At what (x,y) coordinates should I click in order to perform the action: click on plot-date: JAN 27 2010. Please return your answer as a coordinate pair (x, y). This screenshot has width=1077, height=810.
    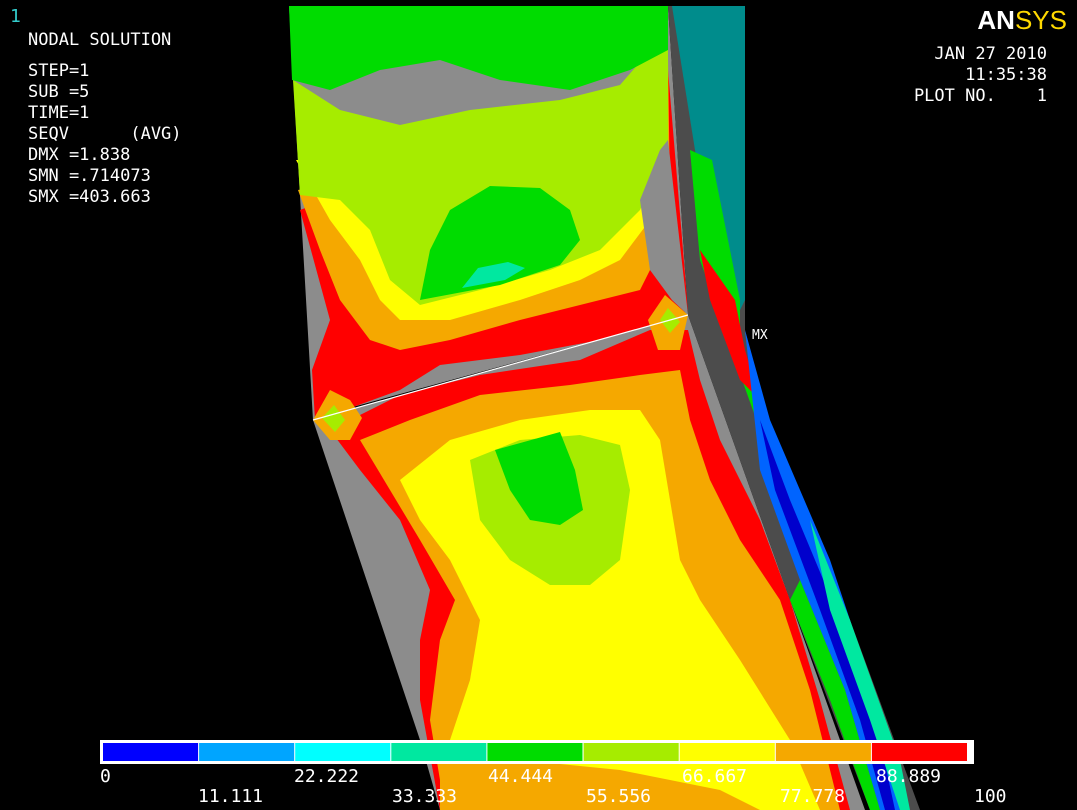
    Looking at the image, I should click on (990, 54).